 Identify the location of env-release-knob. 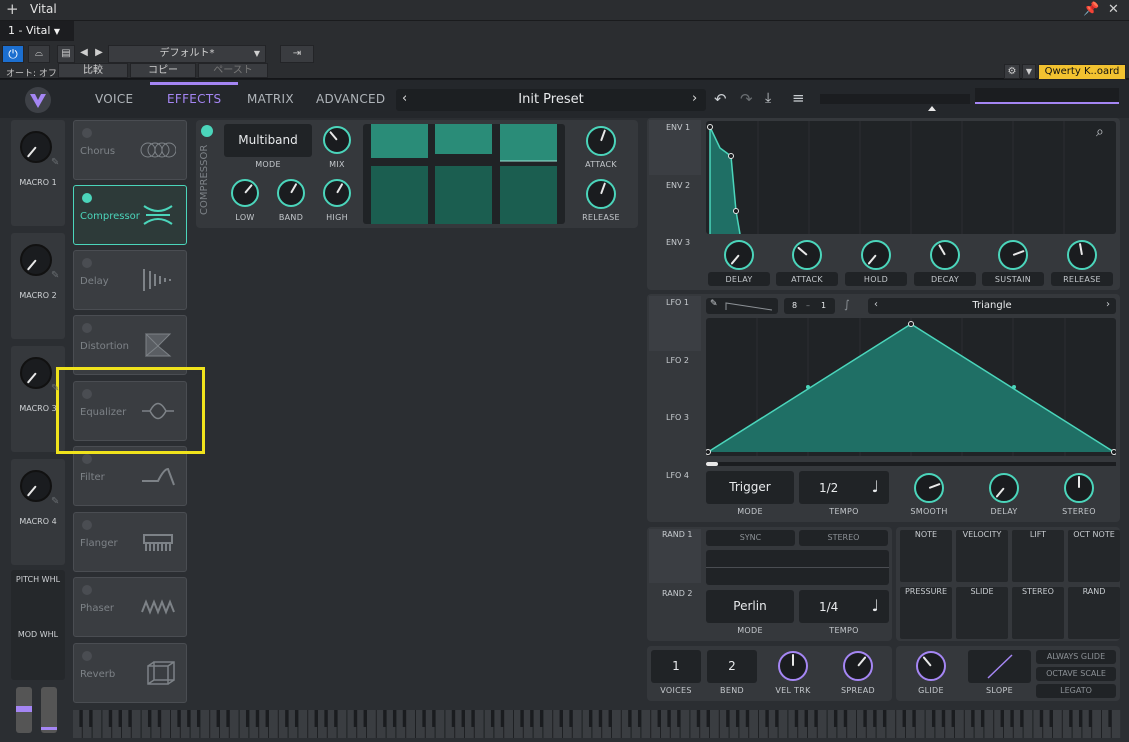
(1082, 255).